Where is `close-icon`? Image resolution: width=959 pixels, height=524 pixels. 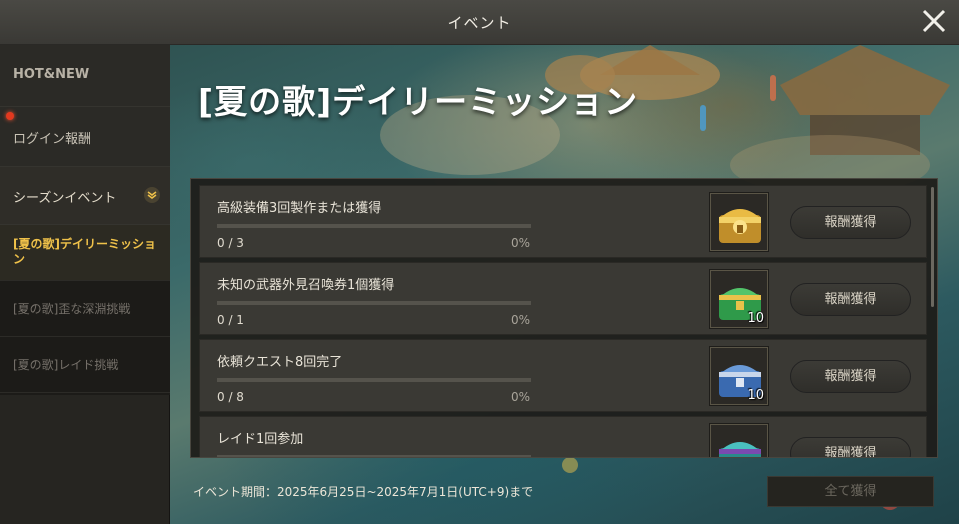 close-icon is located at coordinates (934, 21).